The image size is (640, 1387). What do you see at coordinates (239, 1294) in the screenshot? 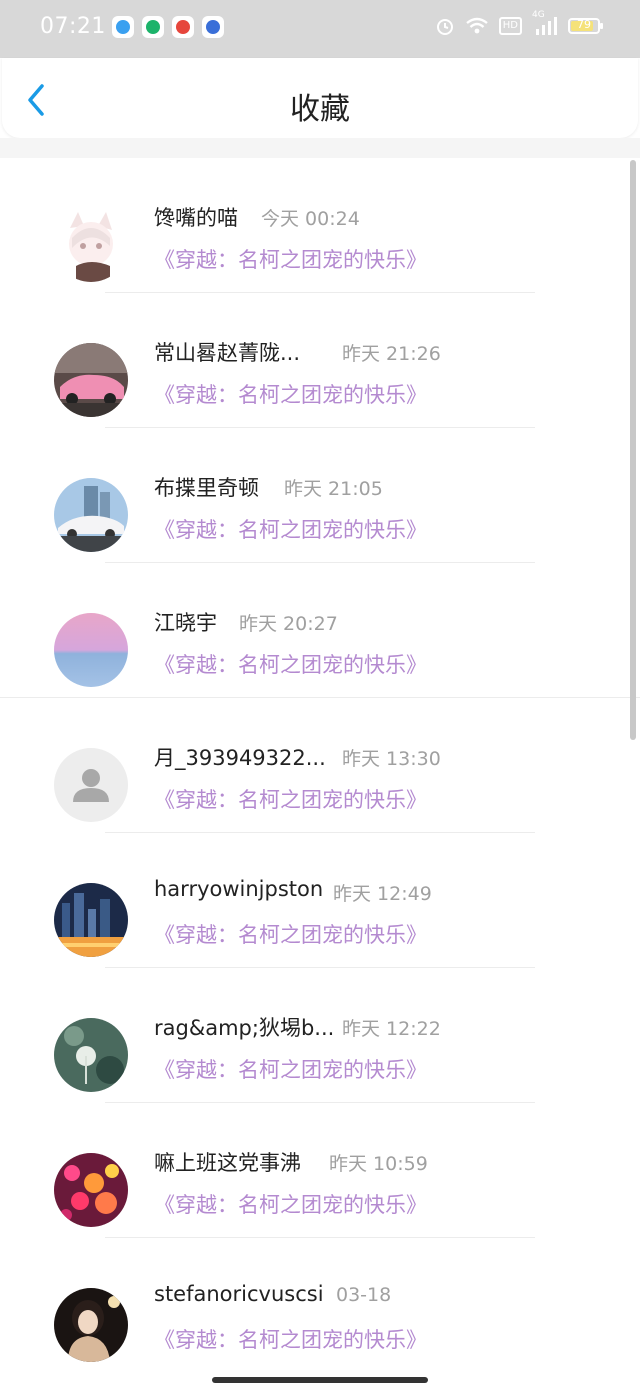
I see `user-name: stefanoricvuscsi` at bounding box center [239, 1294].